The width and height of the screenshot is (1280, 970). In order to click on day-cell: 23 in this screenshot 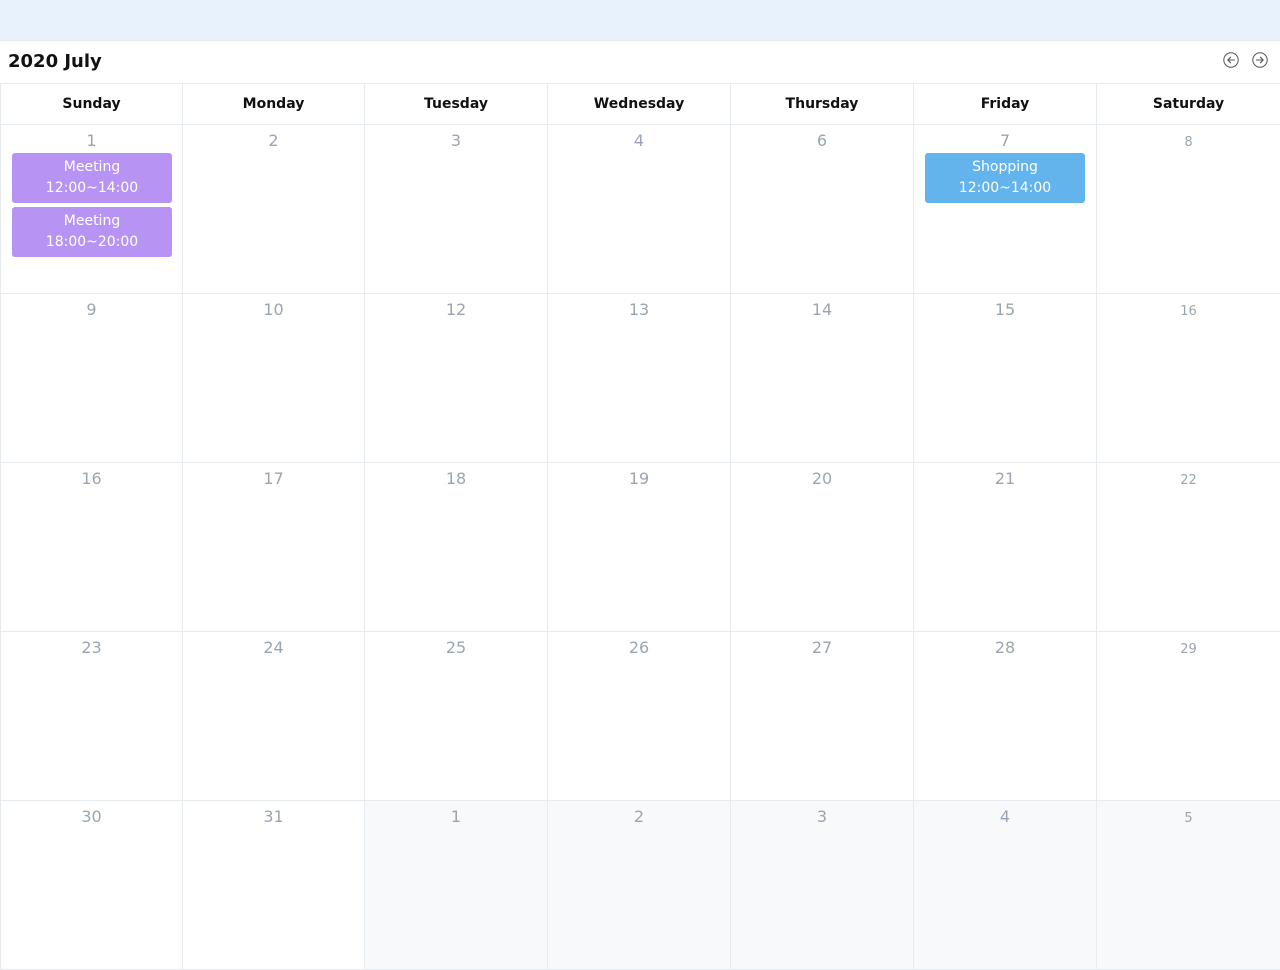, I will do `click(91, 716)`.